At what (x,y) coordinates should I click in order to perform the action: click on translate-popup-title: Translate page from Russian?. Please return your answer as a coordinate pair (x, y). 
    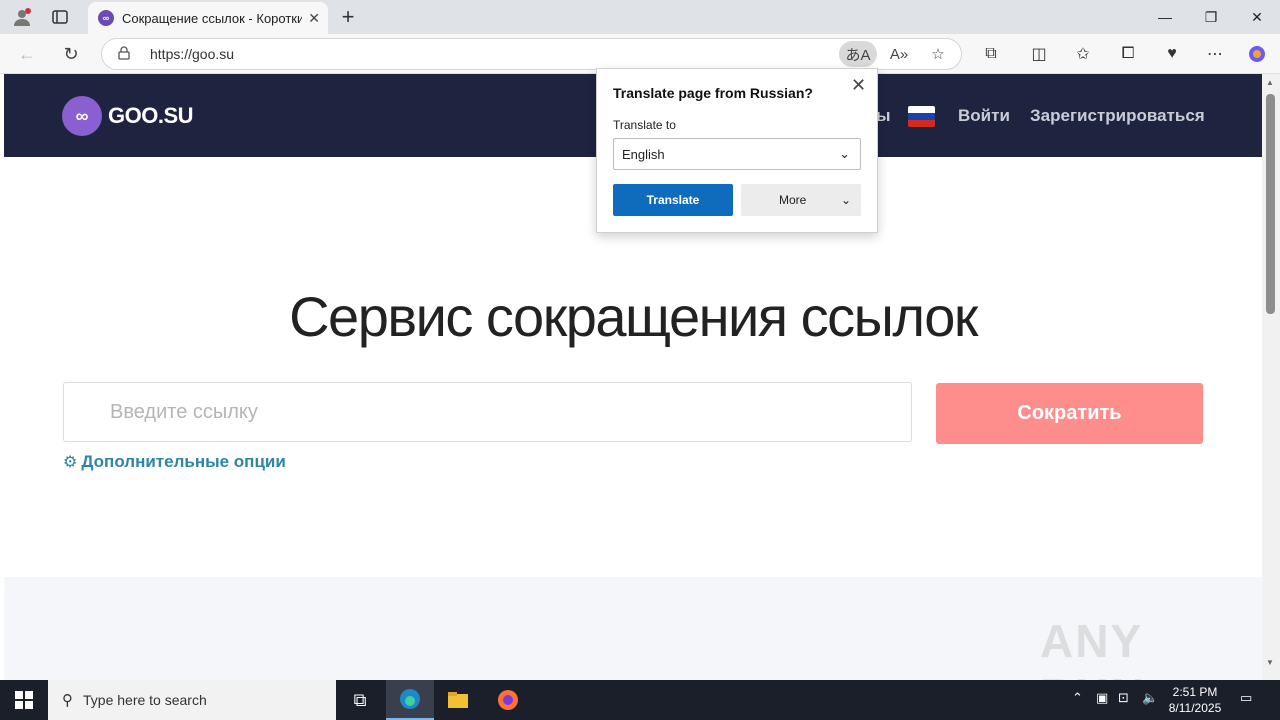
    Looking at the image, I should click on (713, 93).